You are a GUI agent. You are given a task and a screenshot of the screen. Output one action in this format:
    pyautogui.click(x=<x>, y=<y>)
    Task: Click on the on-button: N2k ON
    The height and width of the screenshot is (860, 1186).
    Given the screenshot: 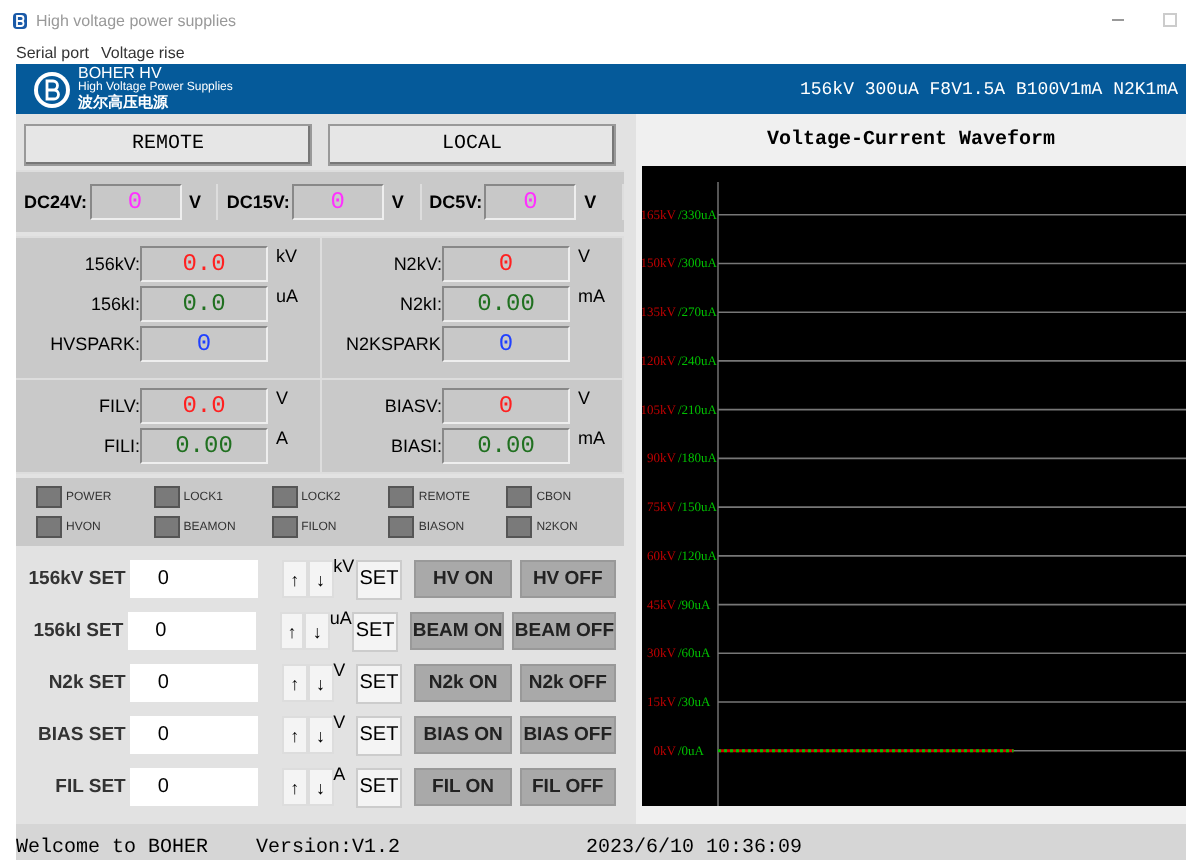 What is the action you would take?
    pyautogui.click(x=463, y=683)
    